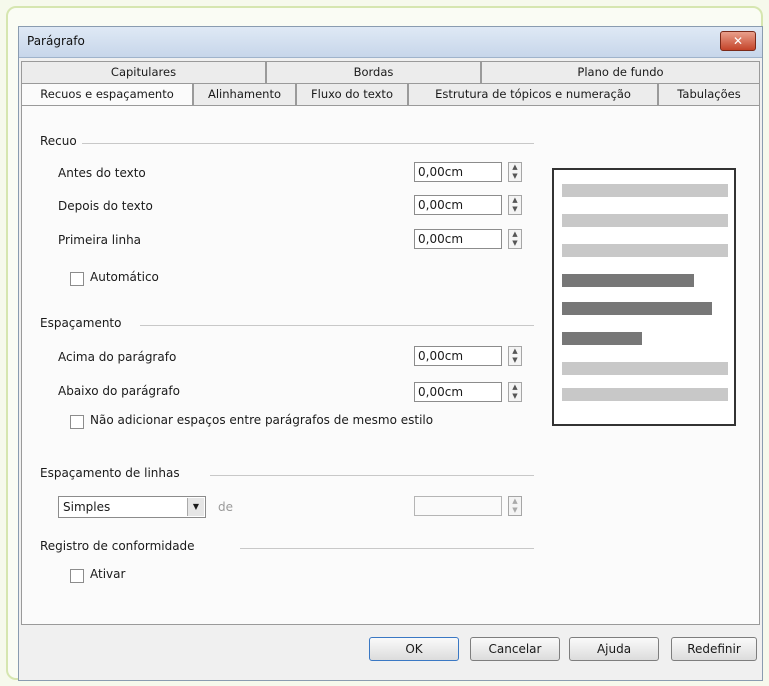  What do you see at coordinates (387, 548) in the screenshot?
I see `registro-divider` at bounding box center [387, 548].